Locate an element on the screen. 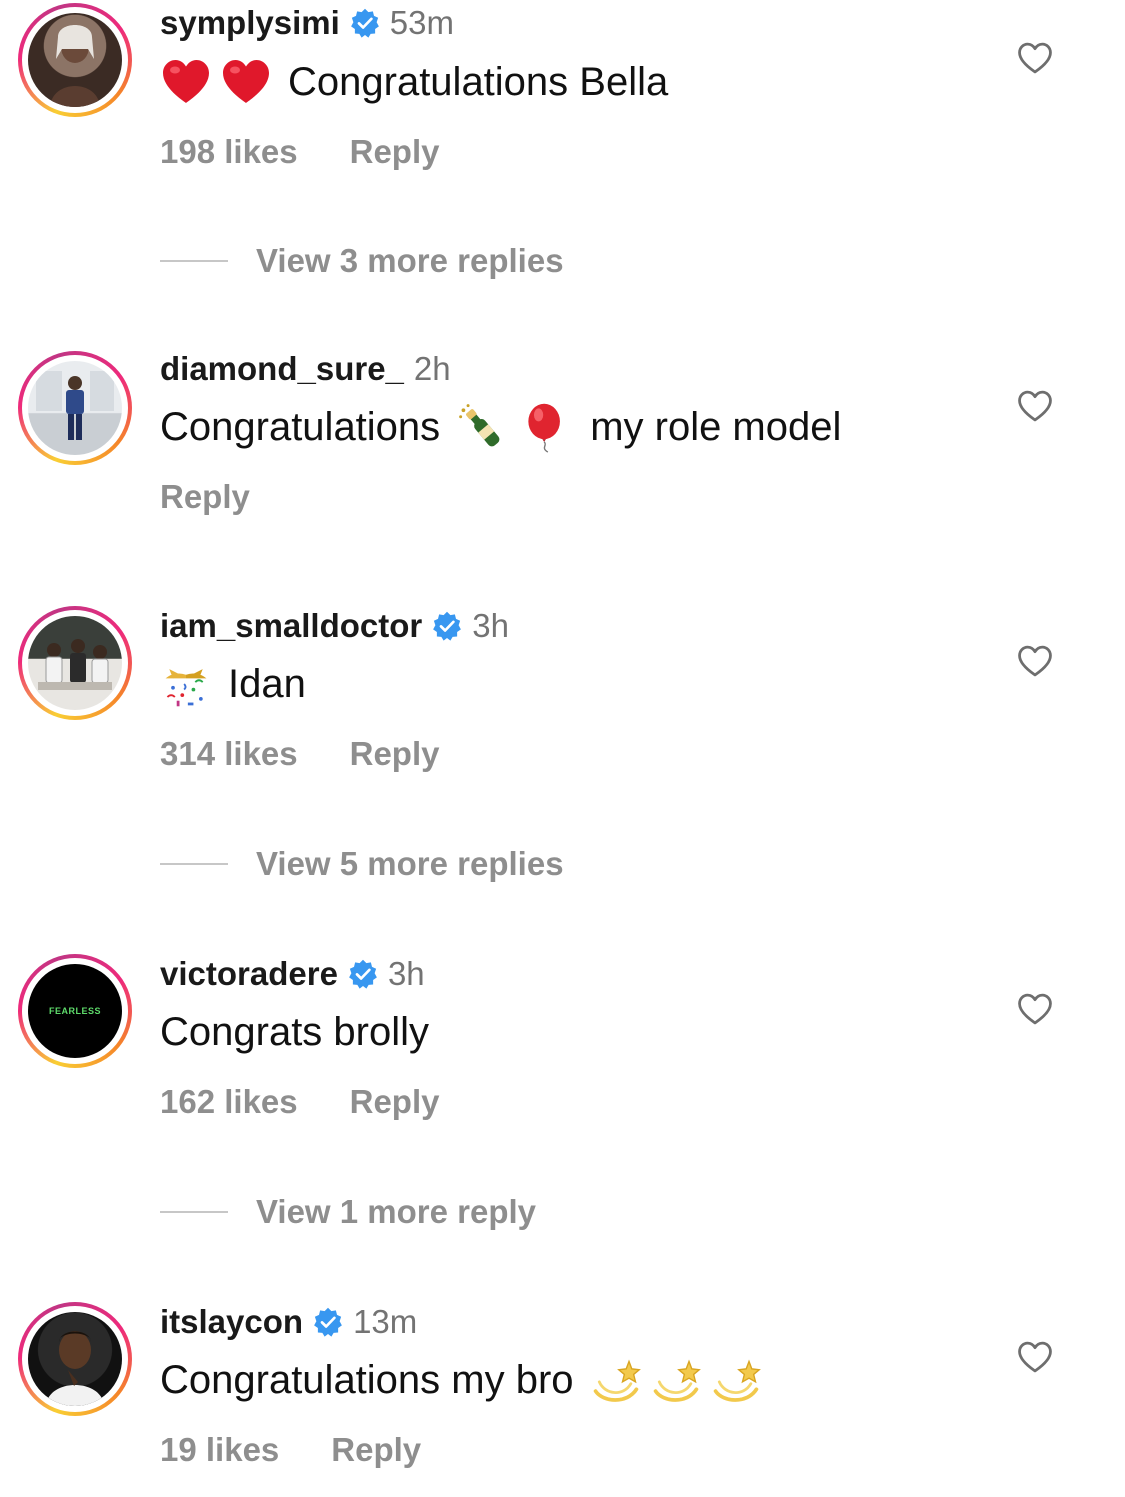  champagne-icon is located at coordinates (482, 427).